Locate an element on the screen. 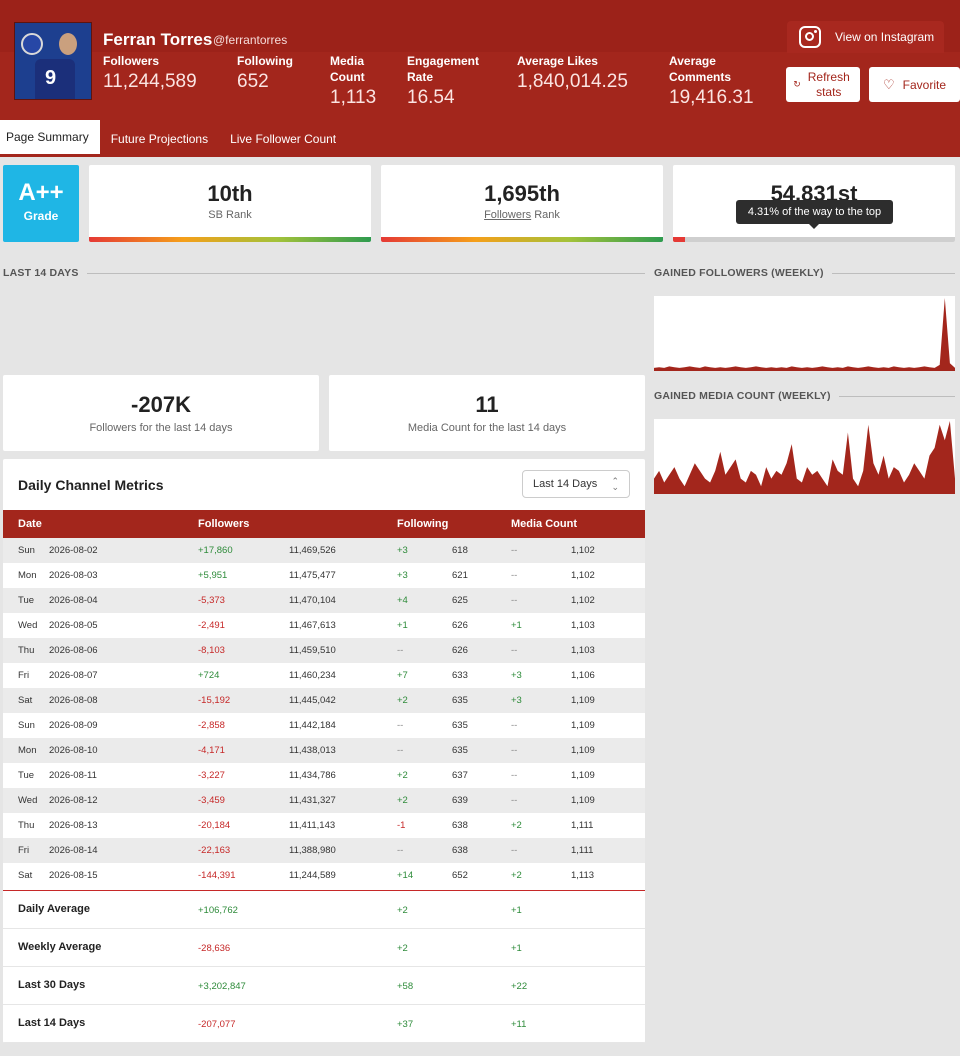 The image size is (960, 1056). row-followers-total: 11,467,613 is located at coordinates (312, 625).